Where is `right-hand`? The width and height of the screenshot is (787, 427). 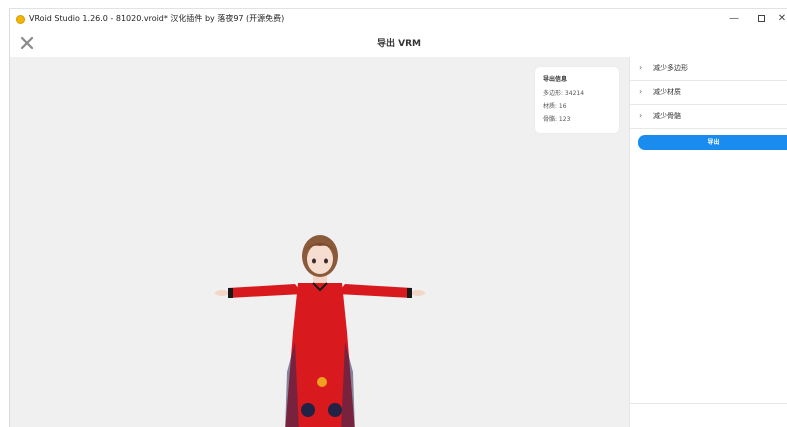
right-hand is located at coordinates (418, 293).